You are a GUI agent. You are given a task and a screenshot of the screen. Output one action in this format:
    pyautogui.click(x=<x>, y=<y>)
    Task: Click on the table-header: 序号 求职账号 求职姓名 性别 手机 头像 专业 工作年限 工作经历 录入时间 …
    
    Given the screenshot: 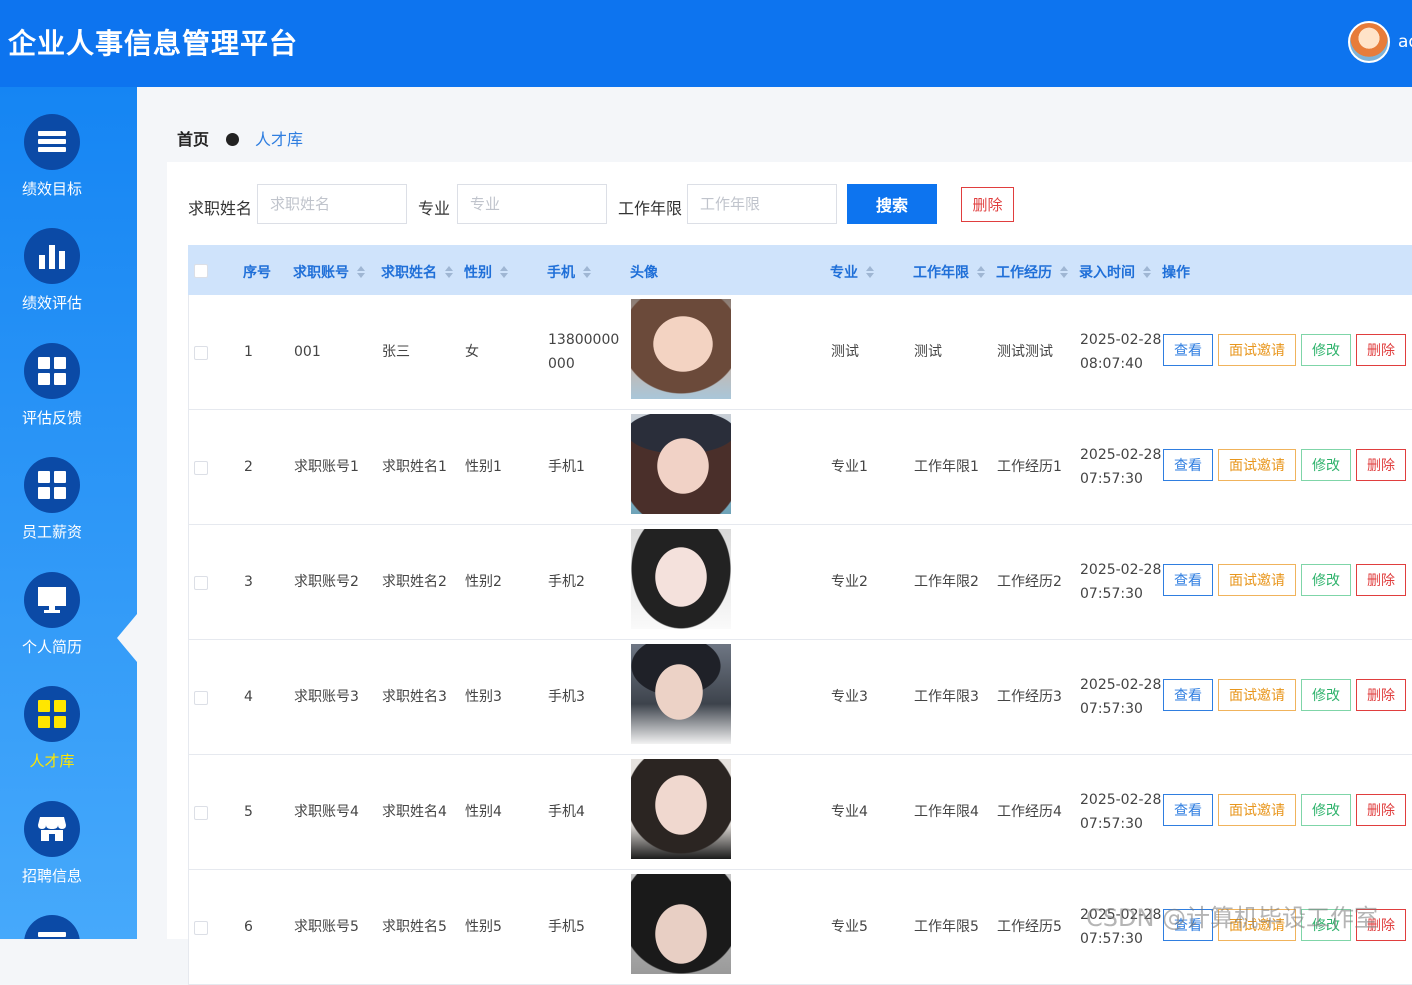 What is the action you would take?
    pyautogui.click(x=800, y=270)
    